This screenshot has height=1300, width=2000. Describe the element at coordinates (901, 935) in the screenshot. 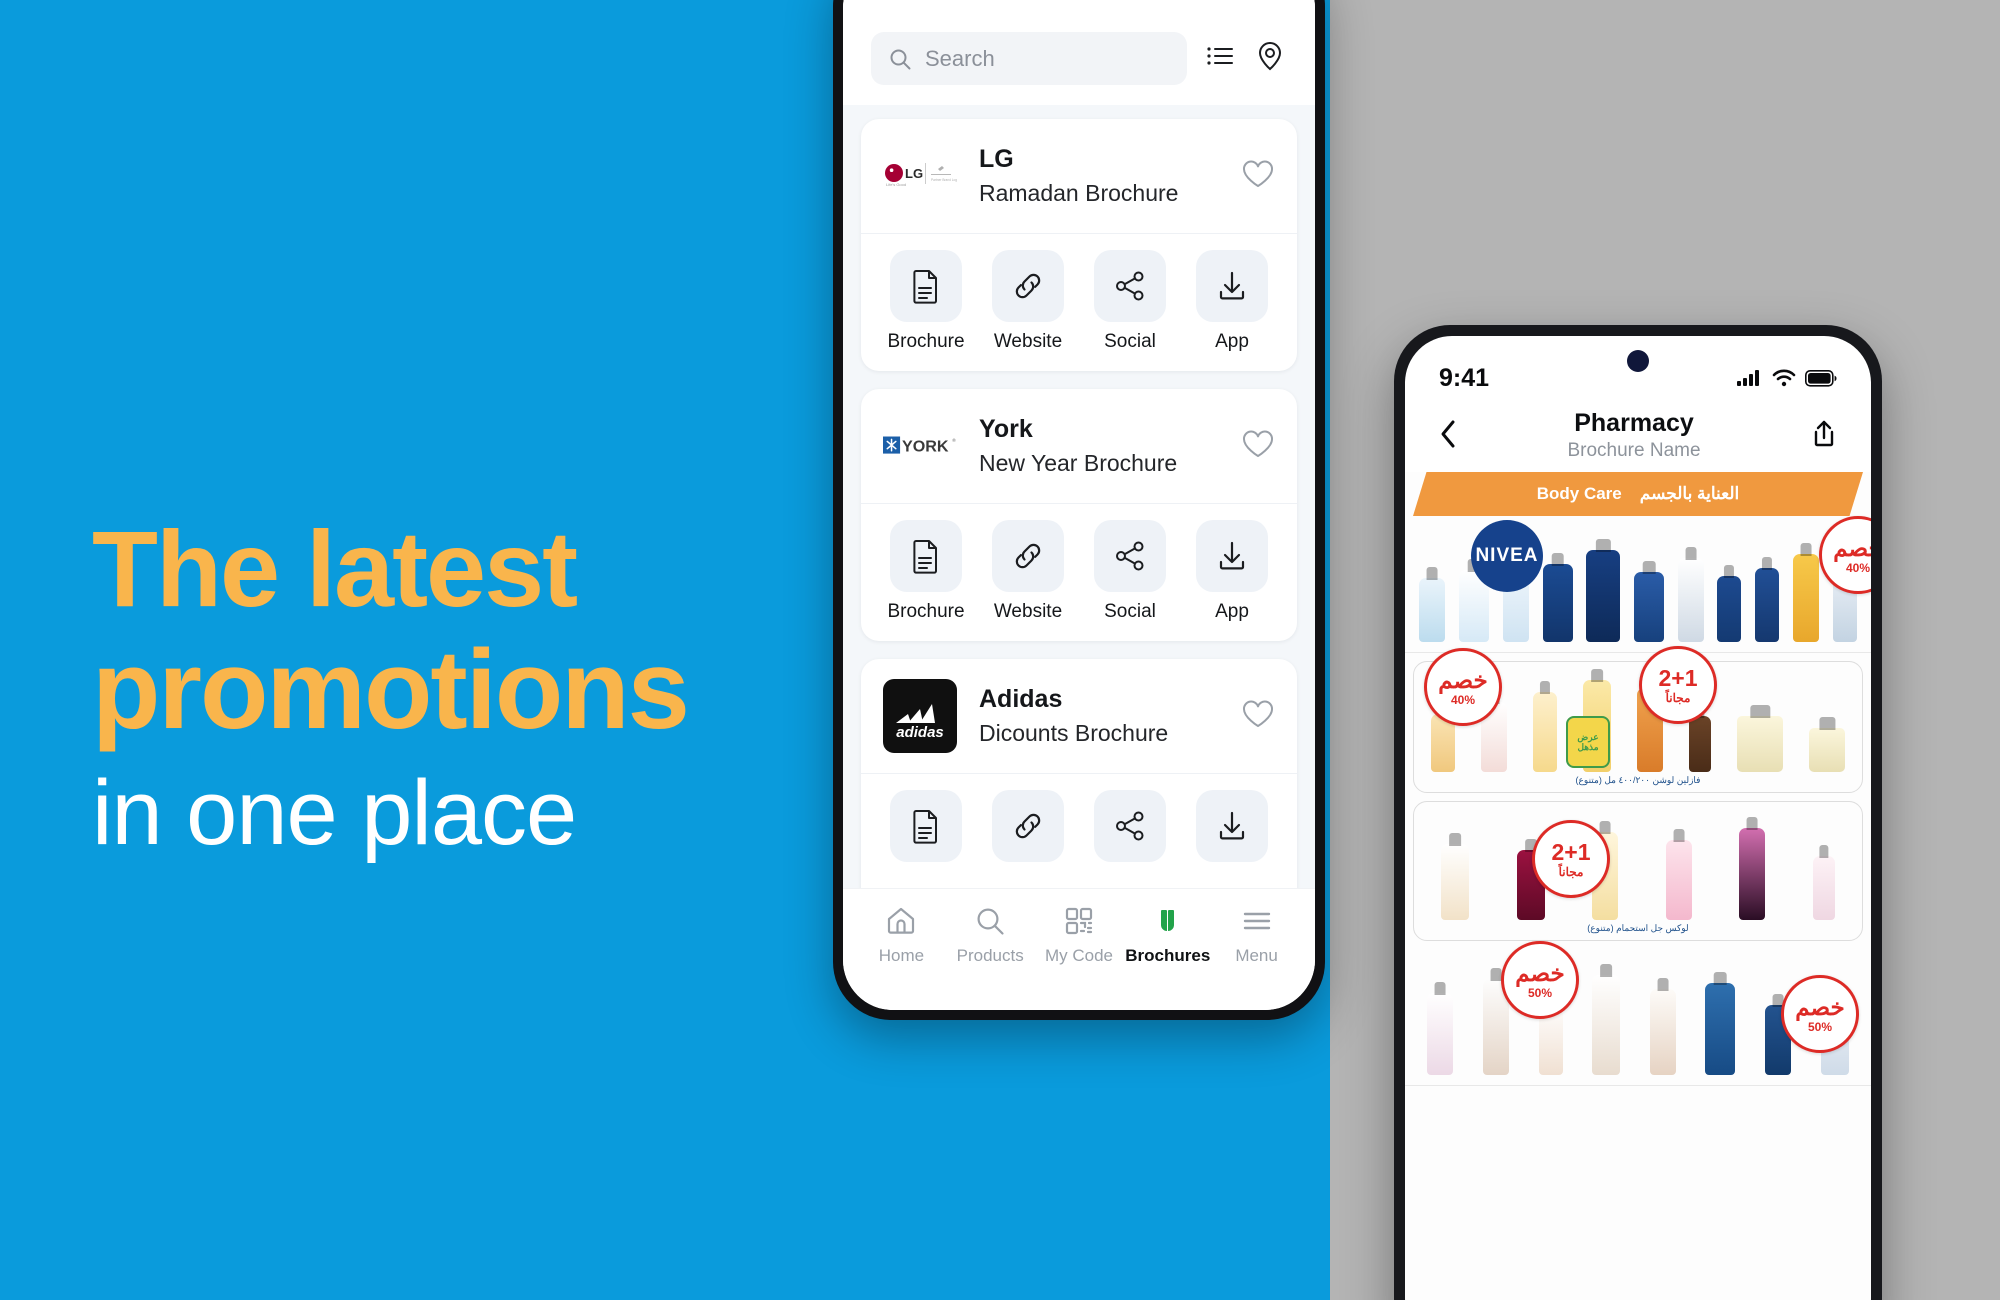

I see `nav-item-home: Home` at that location.